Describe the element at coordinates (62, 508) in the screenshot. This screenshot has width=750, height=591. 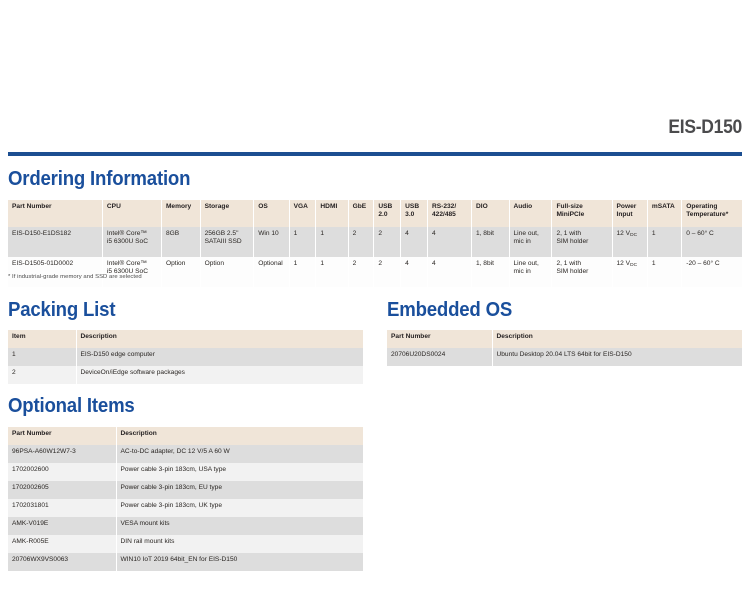
I see `cell-part-number: 1702031801` at that location.